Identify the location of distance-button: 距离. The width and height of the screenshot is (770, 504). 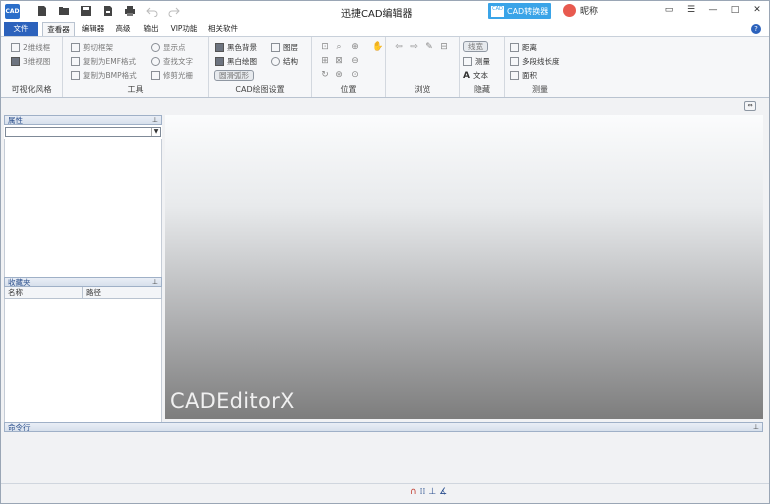
(523, 47).